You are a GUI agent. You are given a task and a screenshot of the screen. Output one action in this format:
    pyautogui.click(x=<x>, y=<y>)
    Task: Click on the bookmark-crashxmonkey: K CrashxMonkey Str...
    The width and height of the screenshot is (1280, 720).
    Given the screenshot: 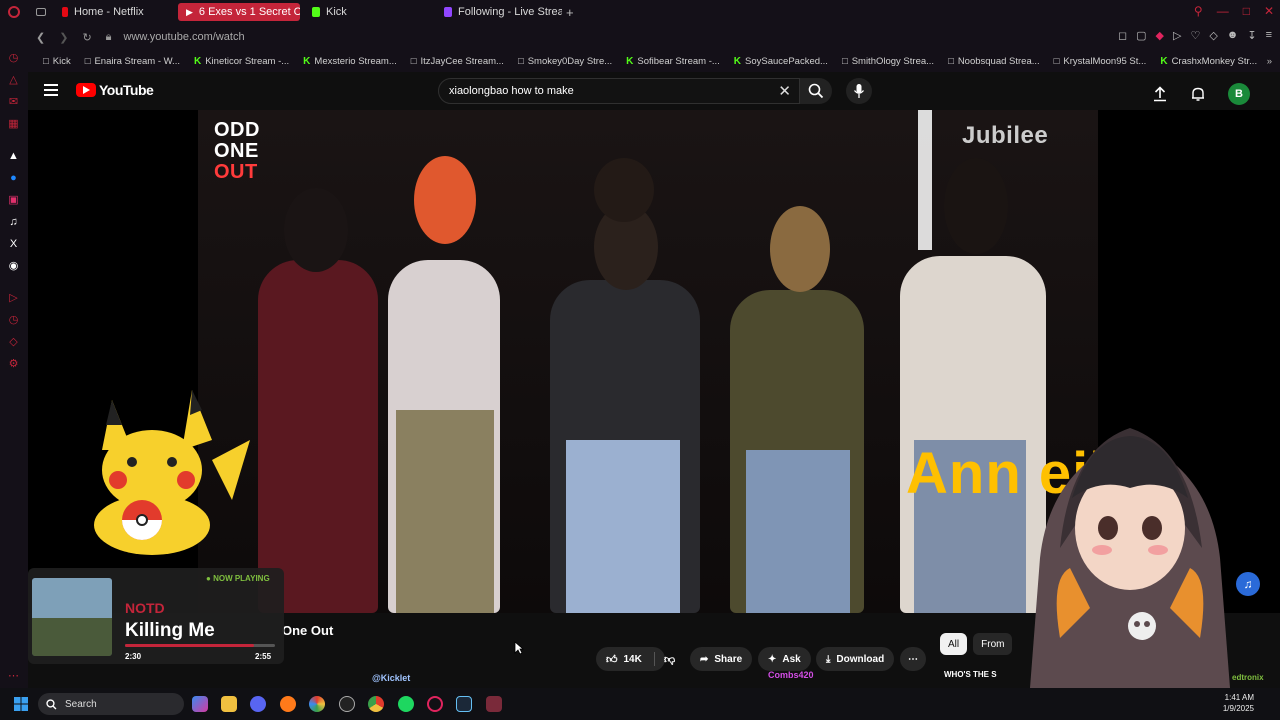 What is the action you would take?
    pyautogui.click(x=1208, y=61)
    